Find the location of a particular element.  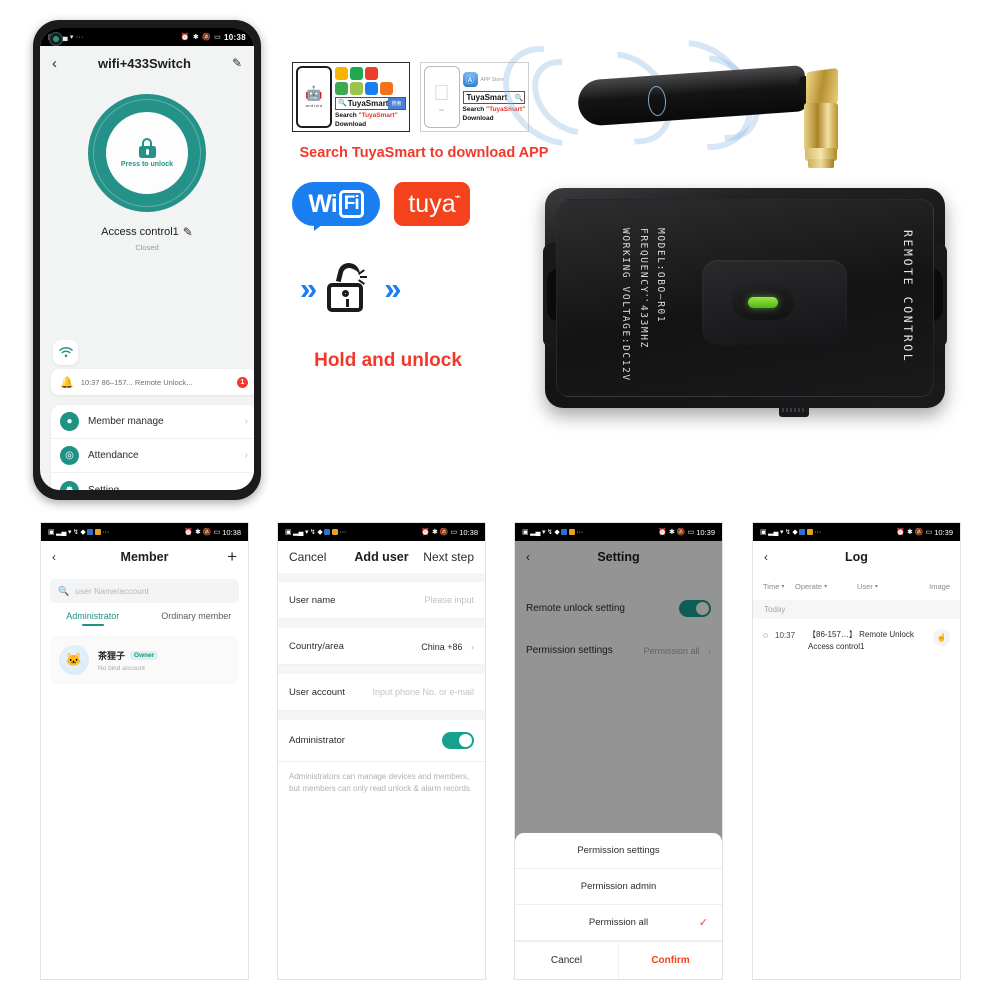

menu-item-member-manage: ● Member manage › is located at coordinates (152, 422).